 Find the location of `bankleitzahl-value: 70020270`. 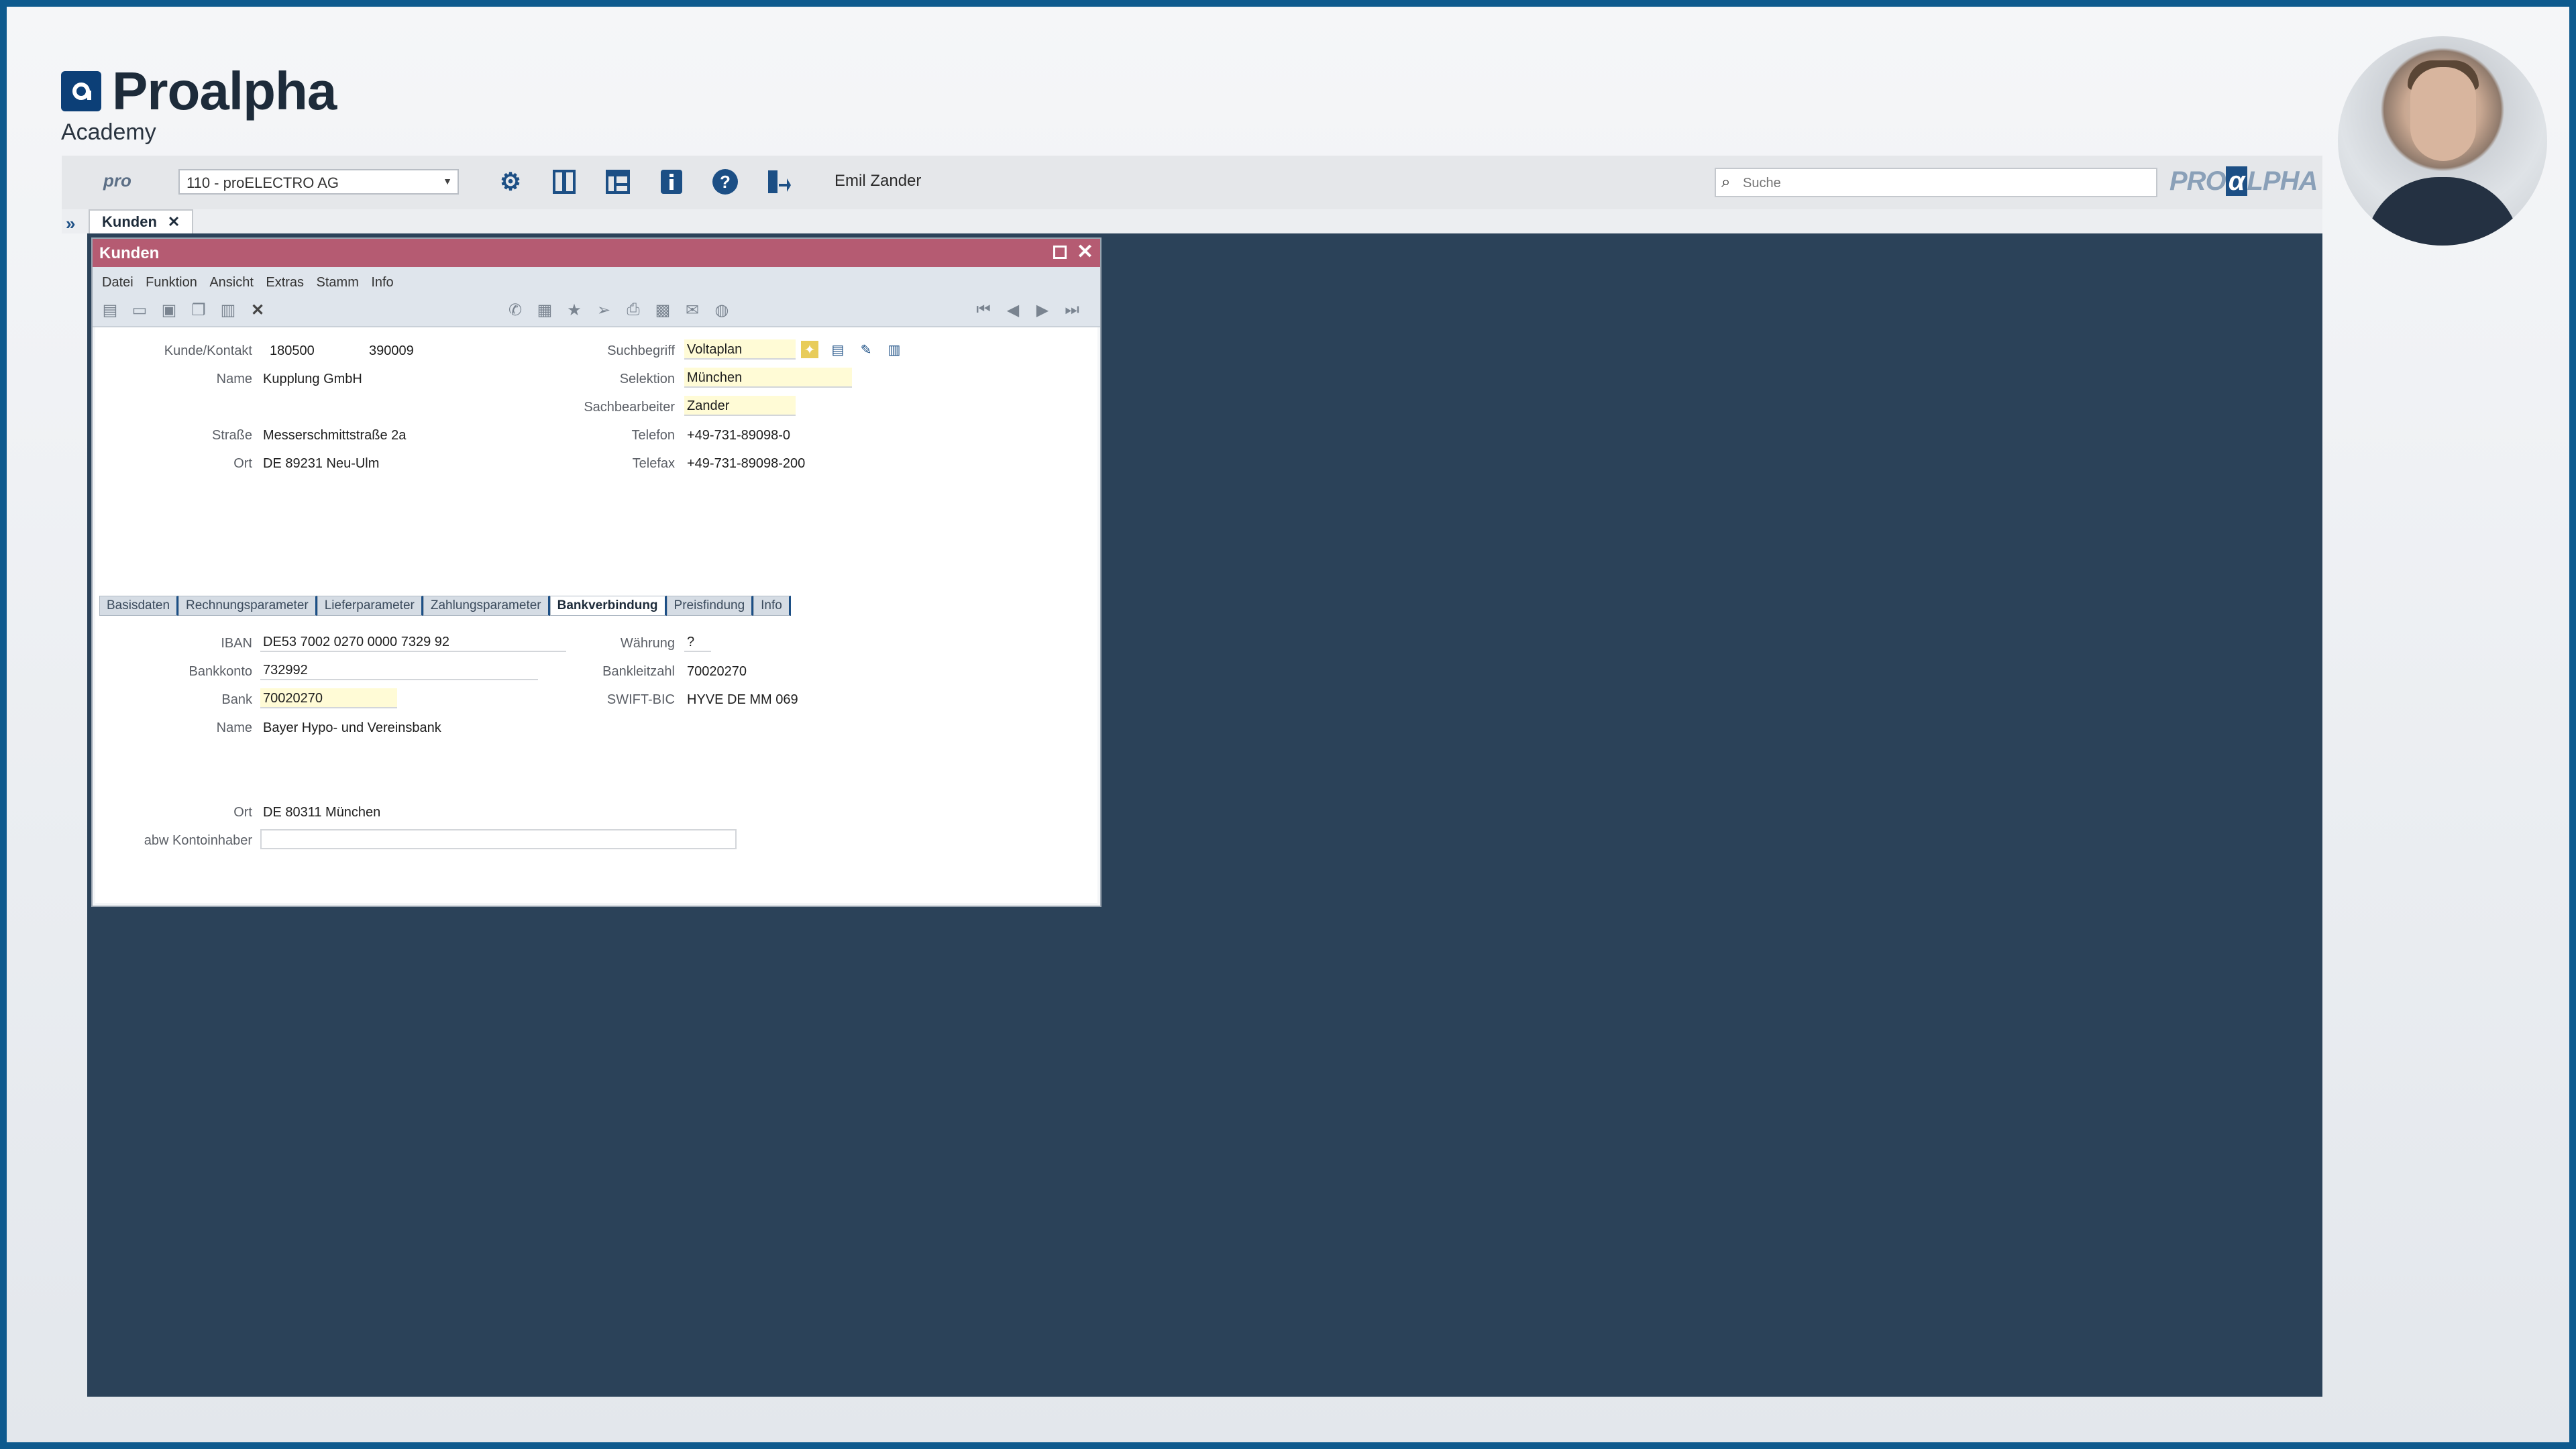

bankleitzahl-value: 70020270 is located at coordinates (717, 671).